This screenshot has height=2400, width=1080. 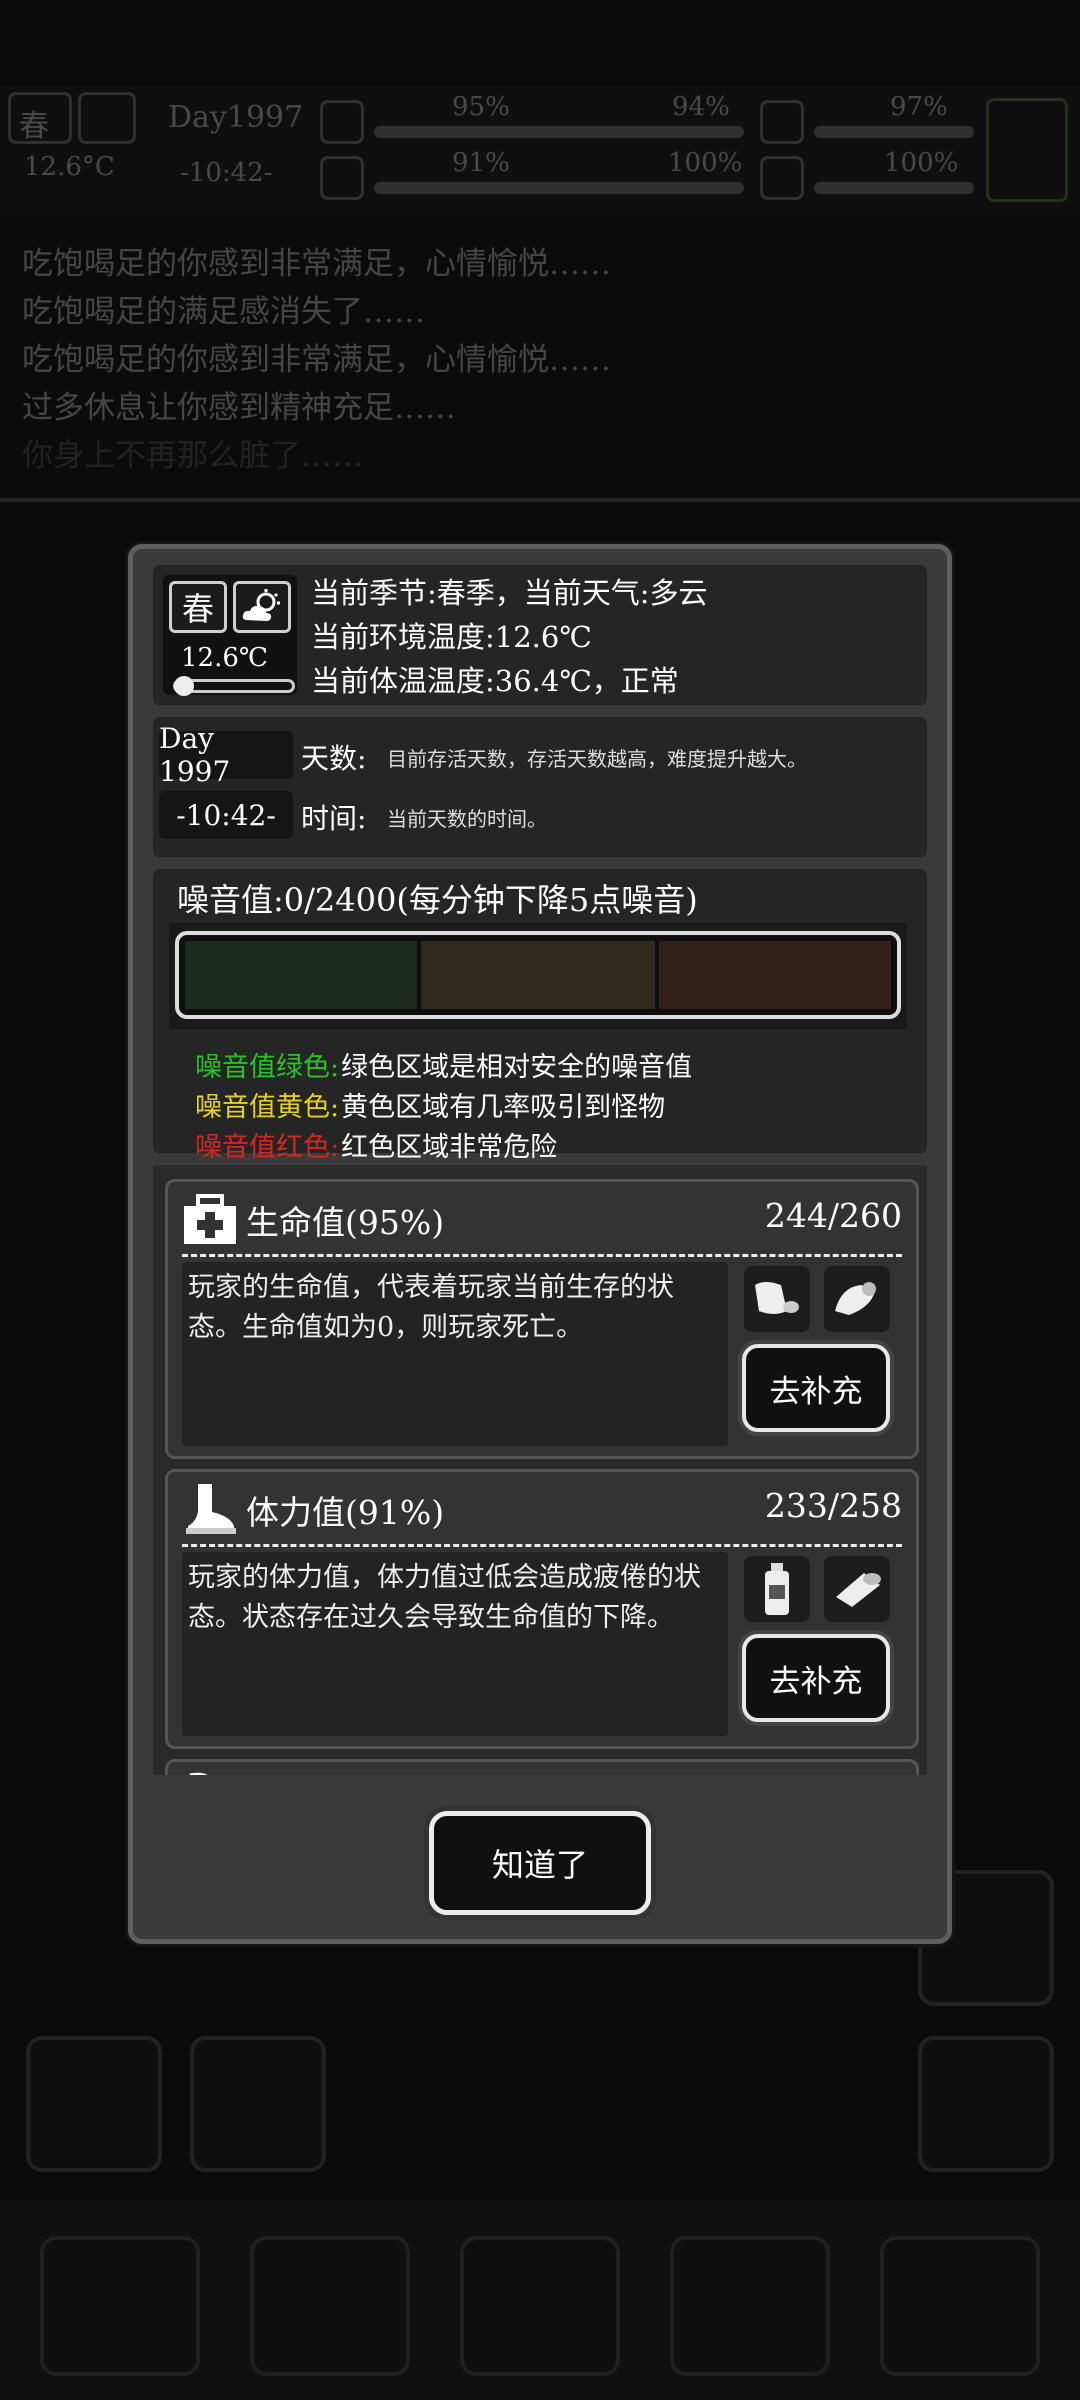 What do you see at coordinates (597, 759) in the screenshot?
I see `day-description: 目前存活天数，存活天数越高，难度提升越大。` at bounding box center [597, 759].